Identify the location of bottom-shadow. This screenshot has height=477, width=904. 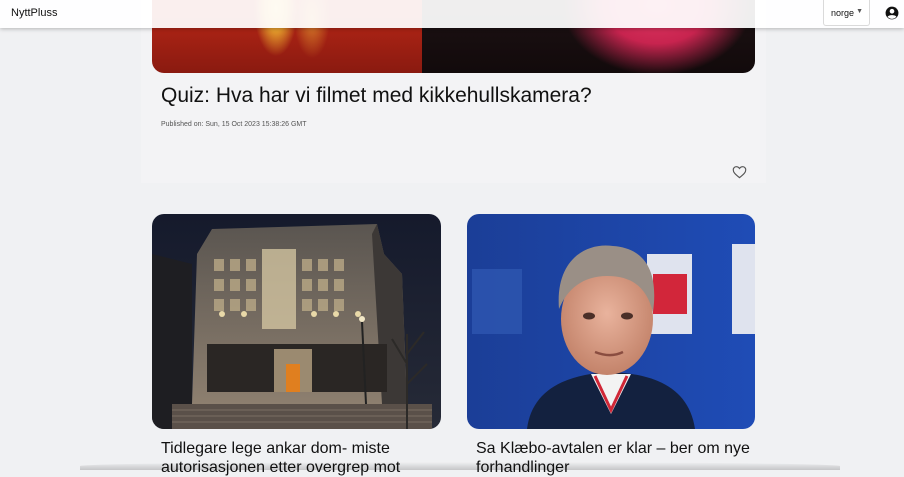
(460, 466).